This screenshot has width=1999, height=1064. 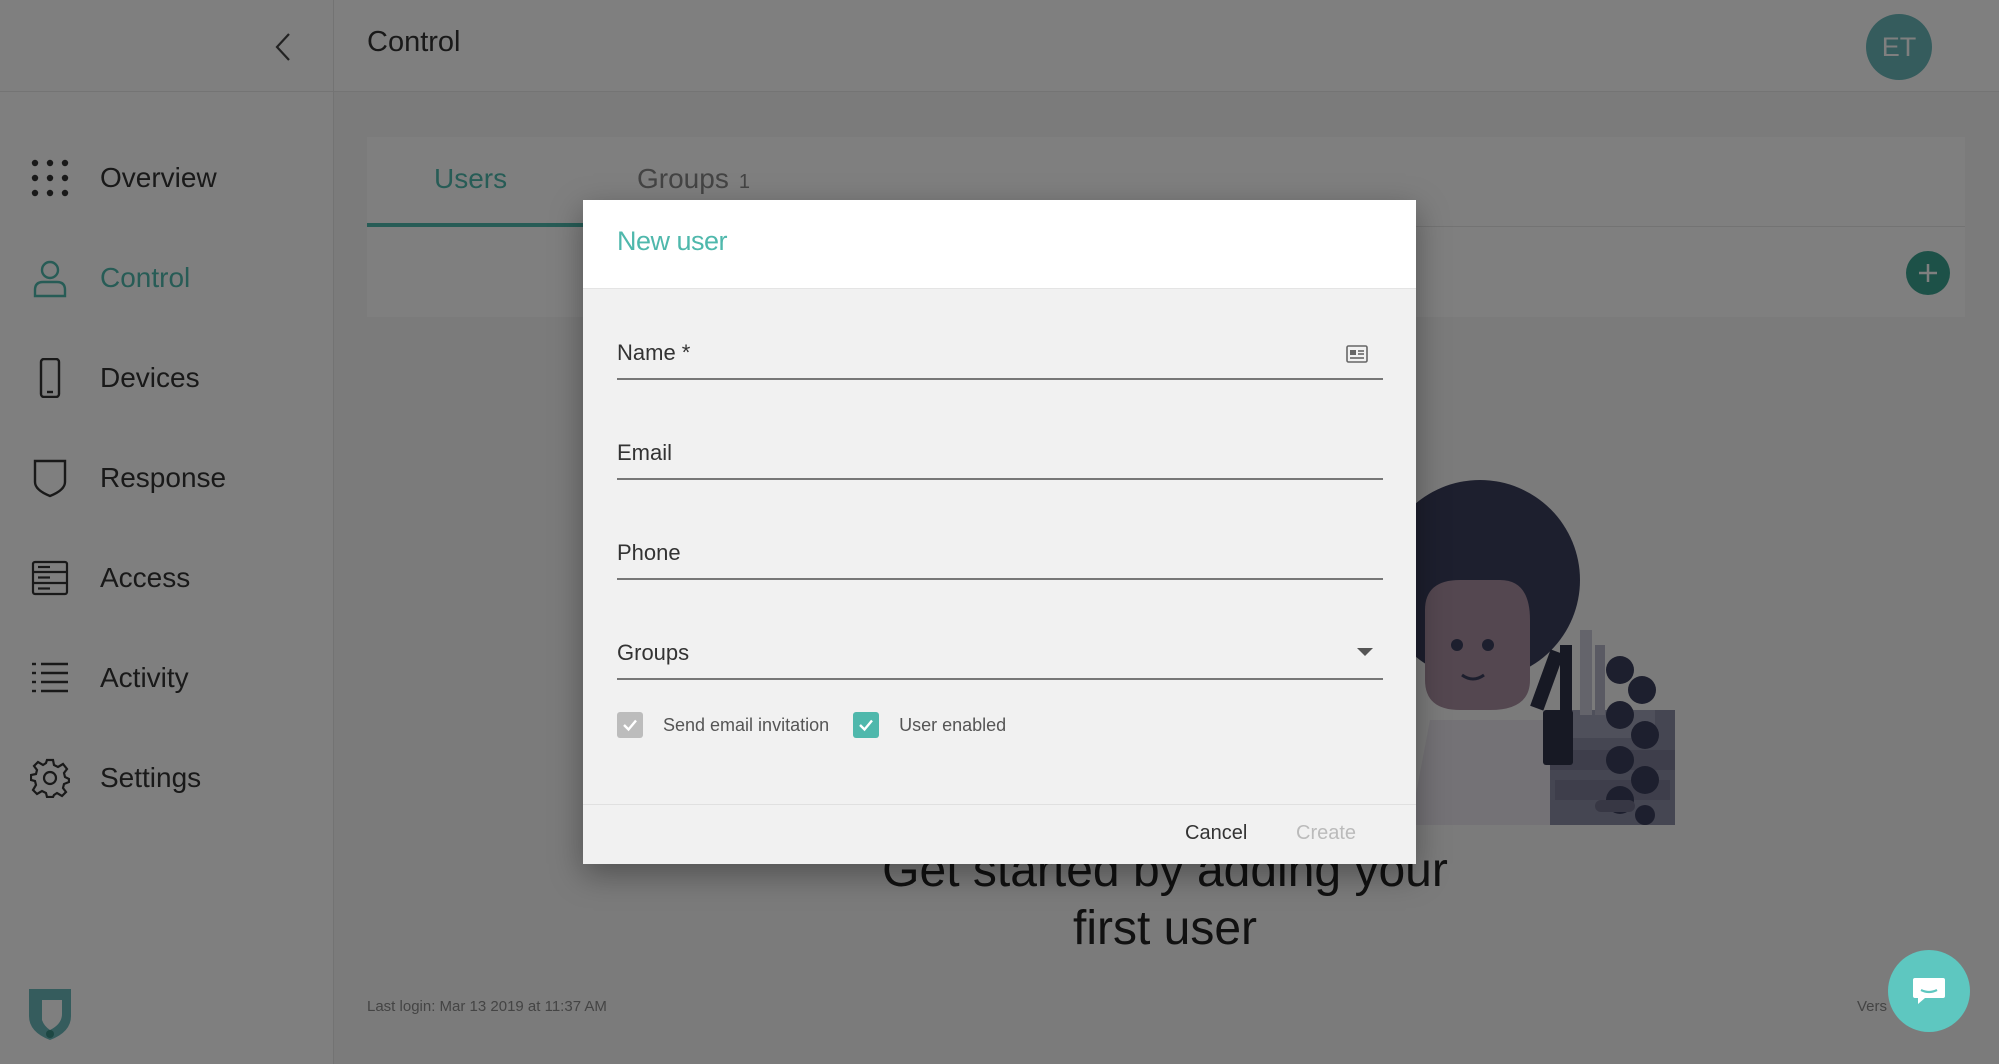 What do you see at coordinates (953, 724) in the screenshot?
I see `user-enabled-label: User enabled` at bounding box center [953, 724].